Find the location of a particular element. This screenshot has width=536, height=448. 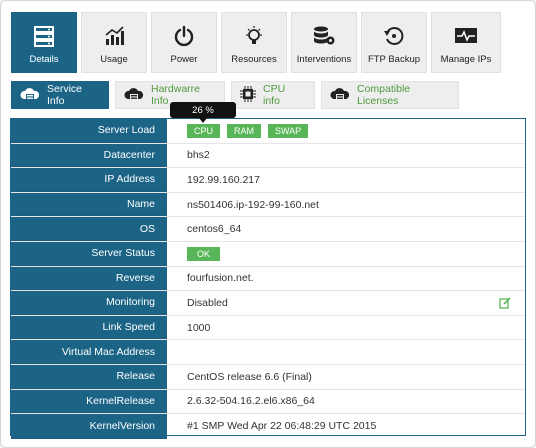

row-value: 1000 is located at coordinates (199, 327).